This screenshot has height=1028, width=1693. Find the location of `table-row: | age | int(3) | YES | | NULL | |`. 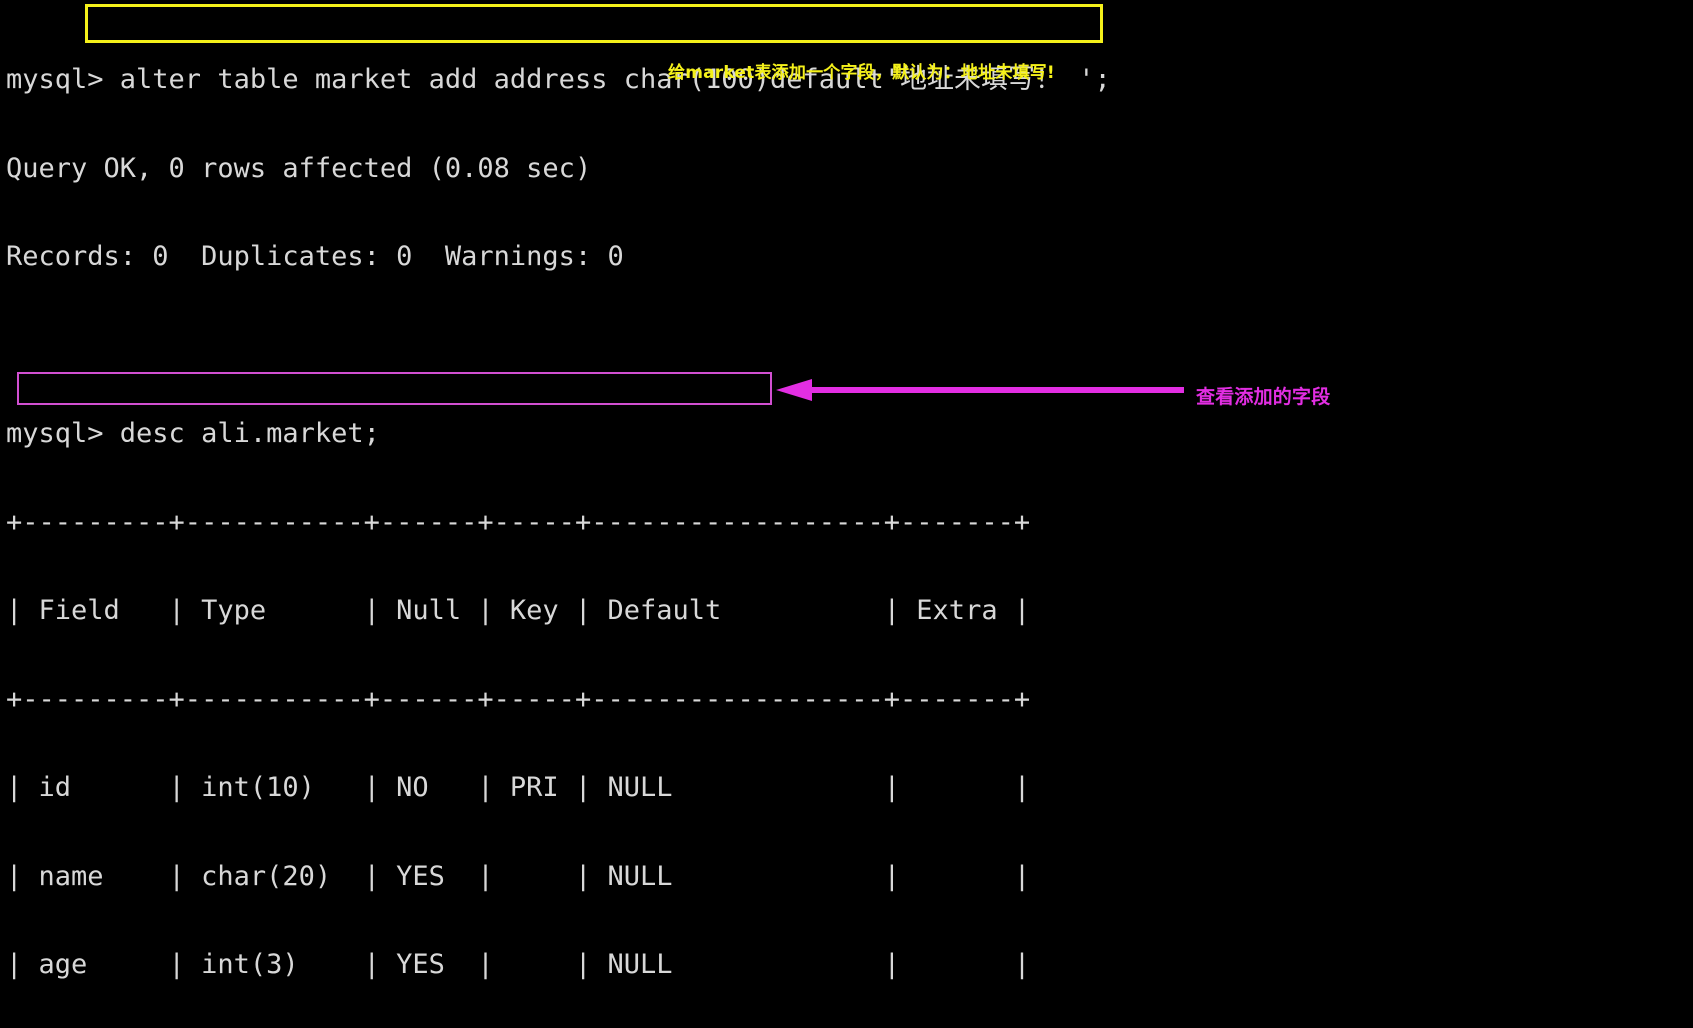

table-row: | age | int(3) | YES | | NULL | | is located at coordinates (518, 964).